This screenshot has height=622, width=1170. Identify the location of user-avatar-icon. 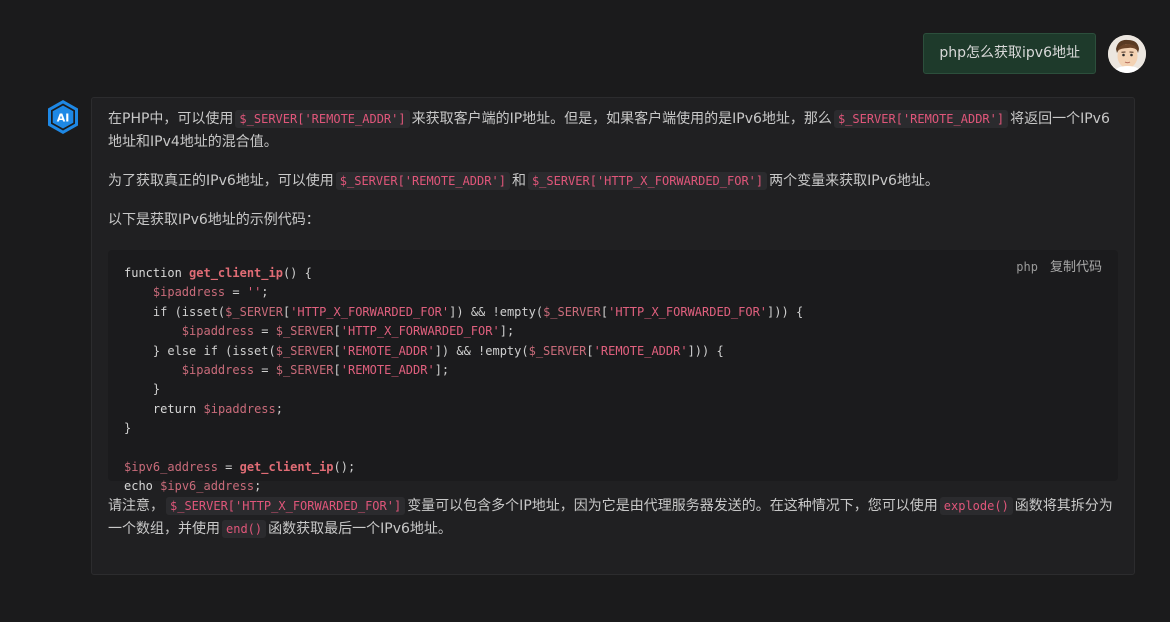
(1127, 53).